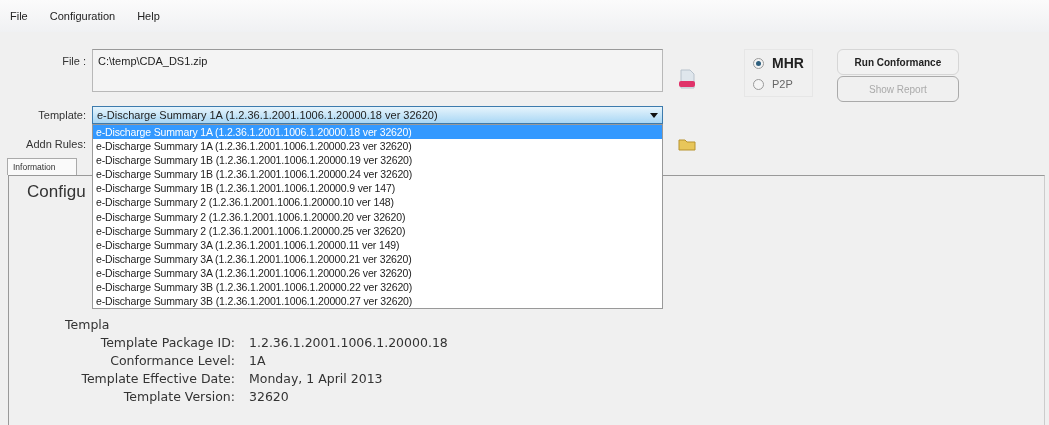 The height and width of the screenshot is (425, 1049). What do you see at coordinates (158, 378) in the screenshot?
I see `field-label: Template Effective Date:` at bounding box center [158, 378].